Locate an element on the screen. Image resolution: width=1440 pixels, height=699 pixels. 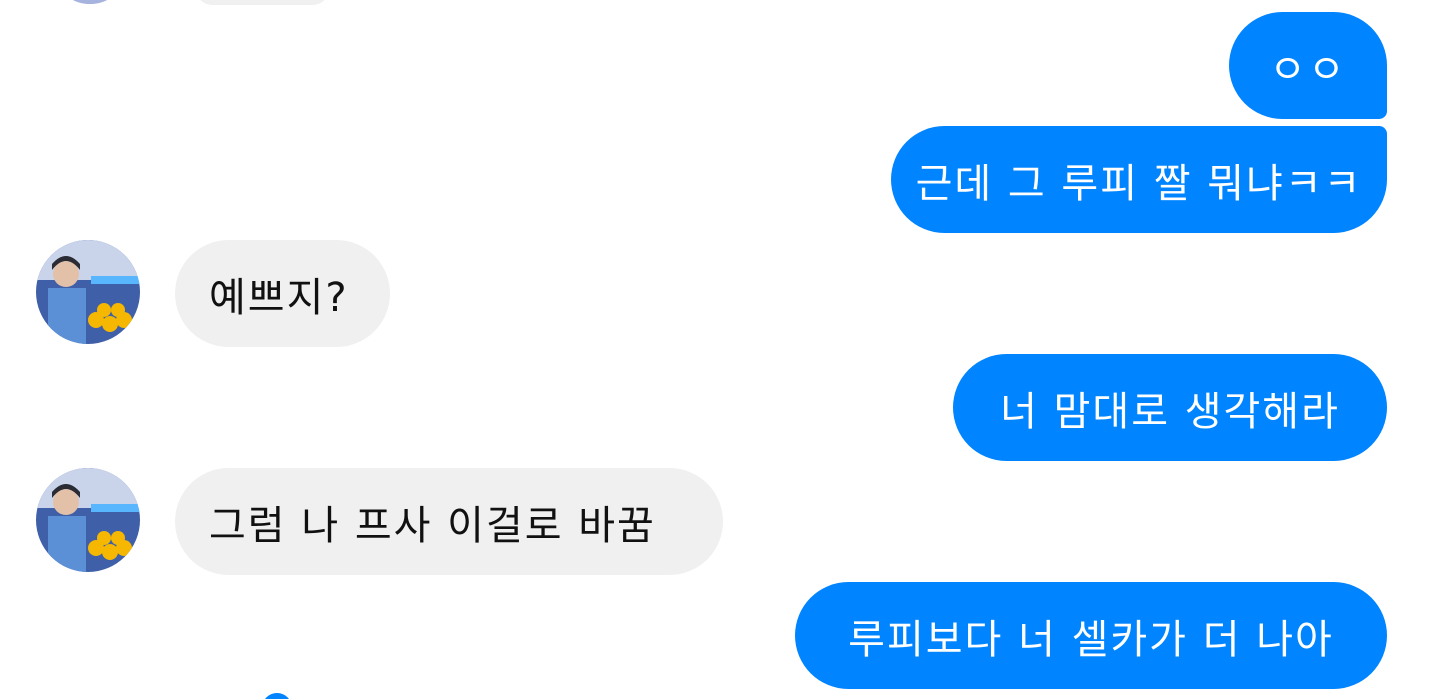
sent-message-bubble: ㅇㅇ is located at coordinates (1308, 65).